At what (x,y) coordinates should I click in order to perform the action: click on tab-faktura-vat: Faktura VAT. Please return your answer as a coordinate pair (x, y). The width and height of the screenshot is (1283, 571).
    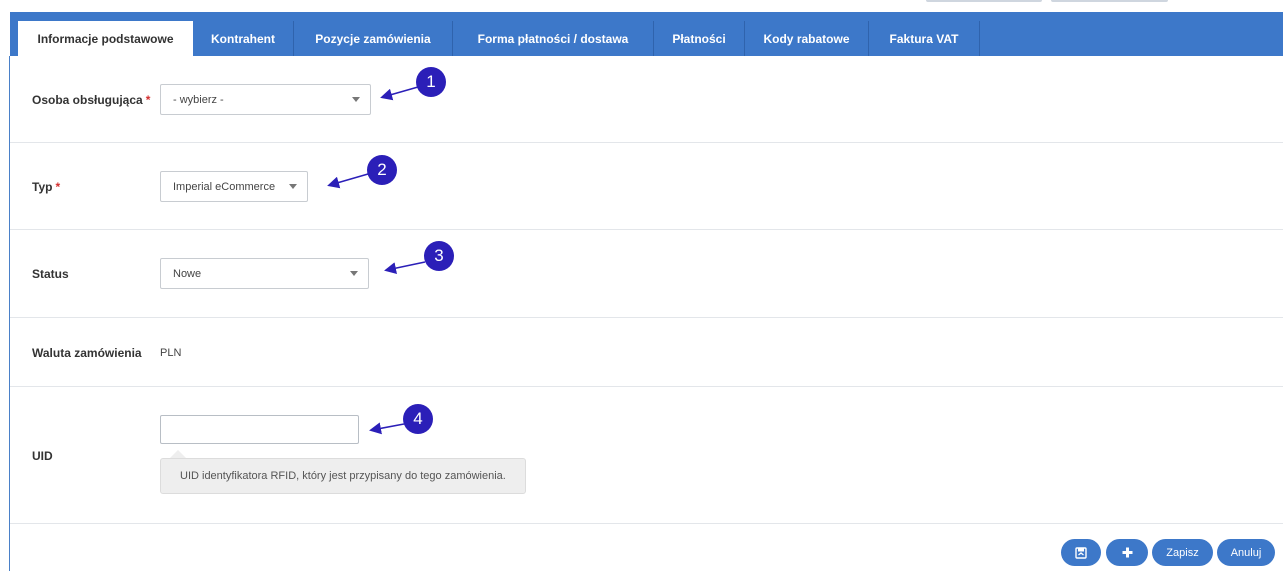
    Looking at the image, I should click on (924, 38).